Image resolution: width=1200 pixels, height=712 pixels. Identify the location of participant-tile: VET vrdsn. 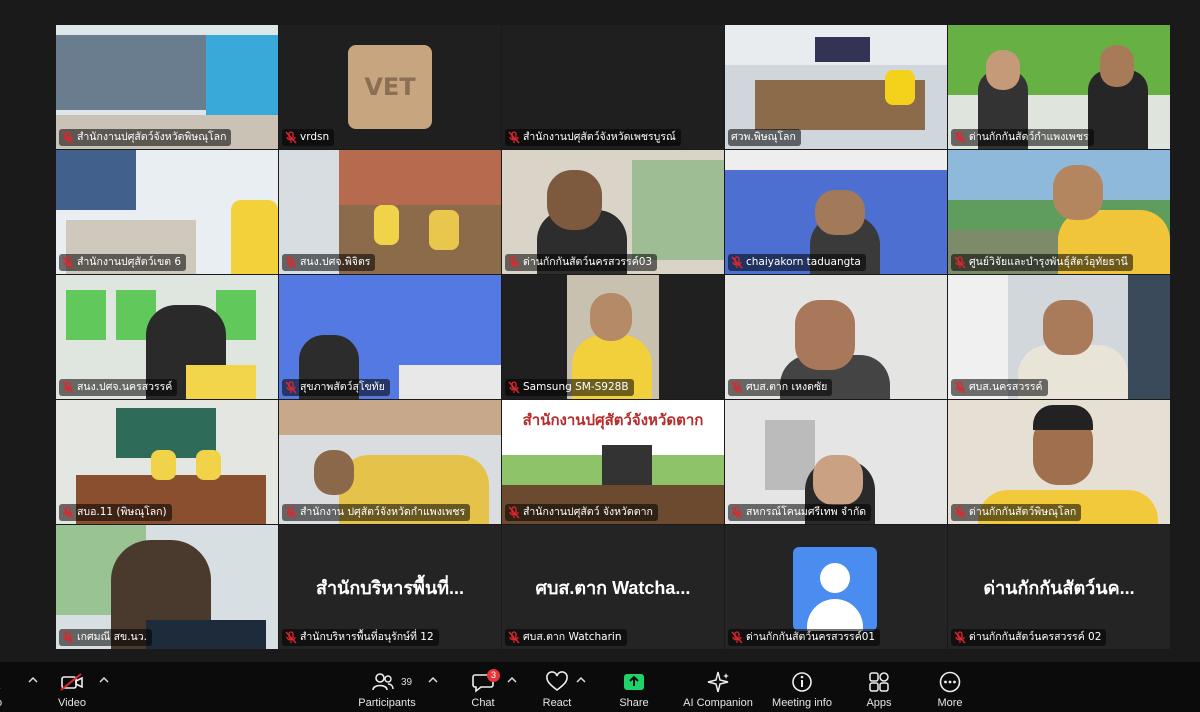
(390, 87).